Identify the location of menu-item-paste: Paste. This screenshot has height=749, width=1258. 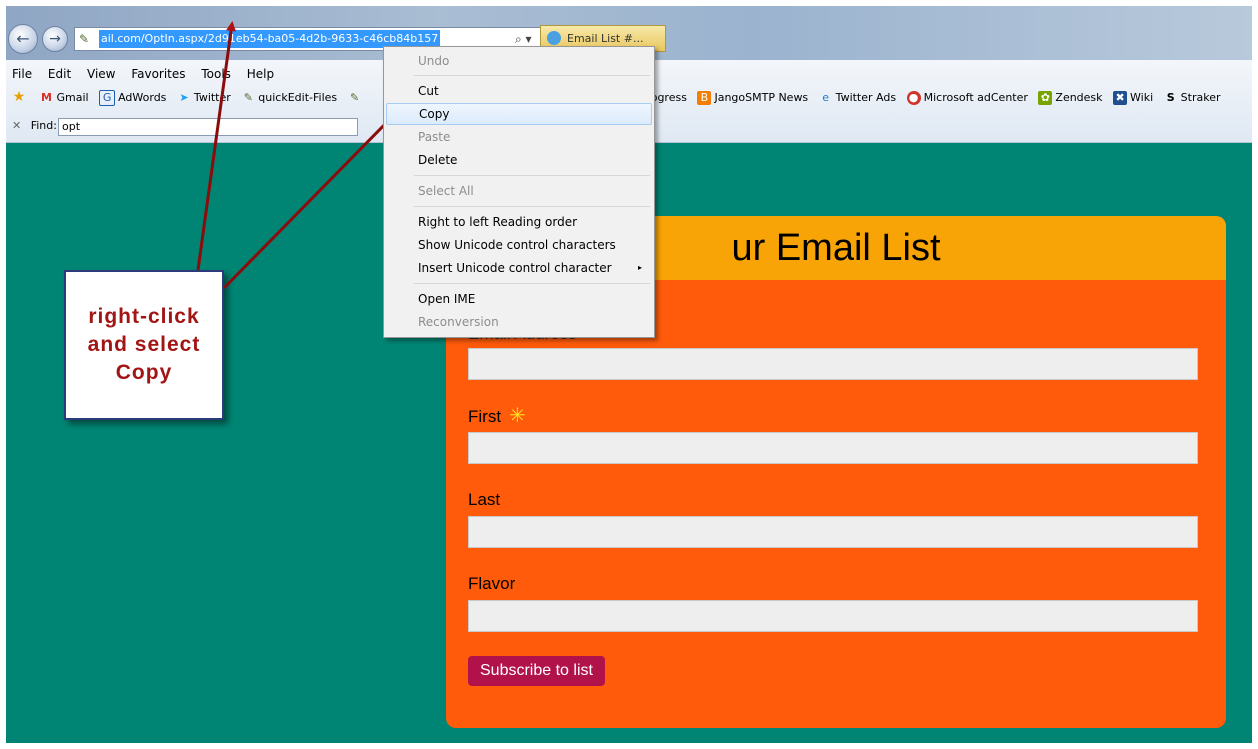
(519, 137).